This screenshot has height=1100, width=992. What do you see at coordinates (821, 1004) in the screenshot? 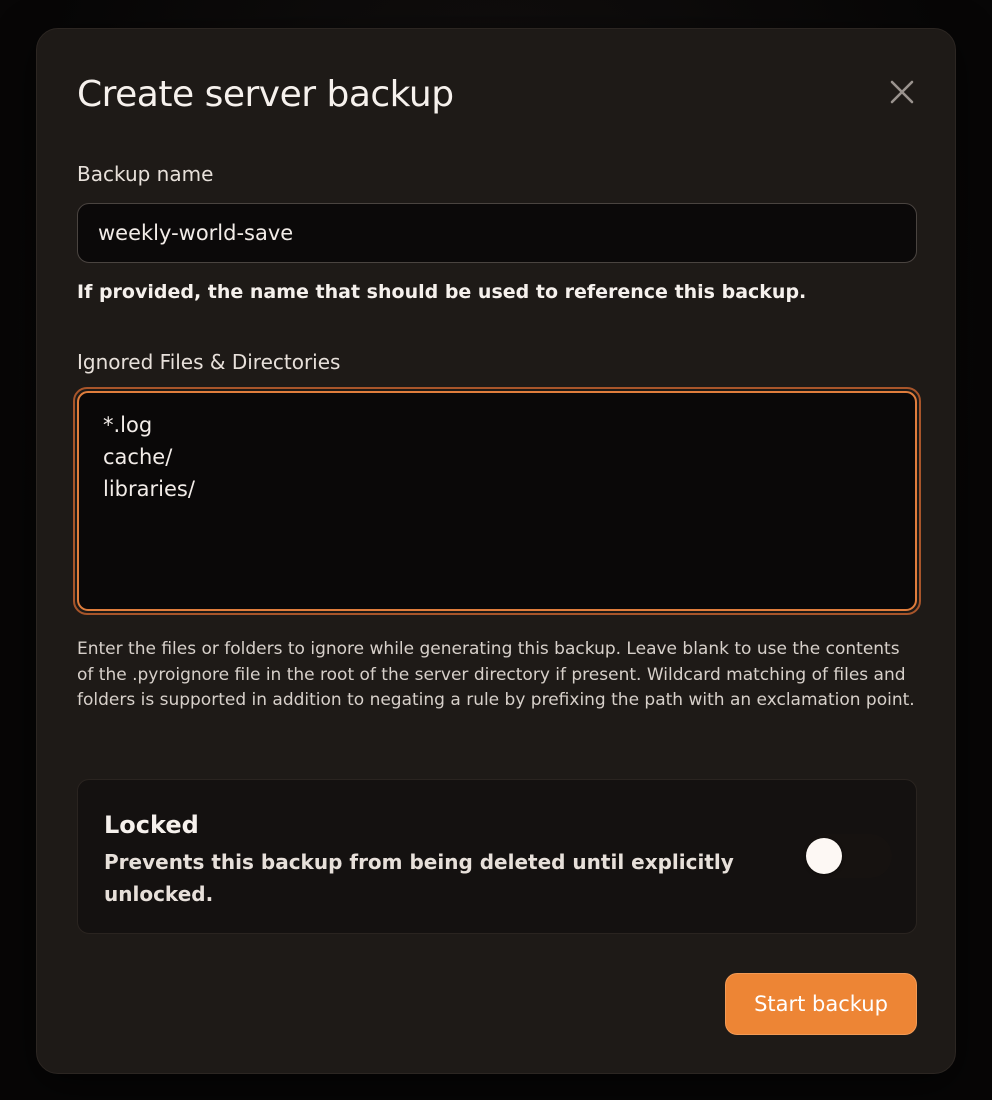
I see `start-backup-button: Start backup` at bounding box center [821, 1004].